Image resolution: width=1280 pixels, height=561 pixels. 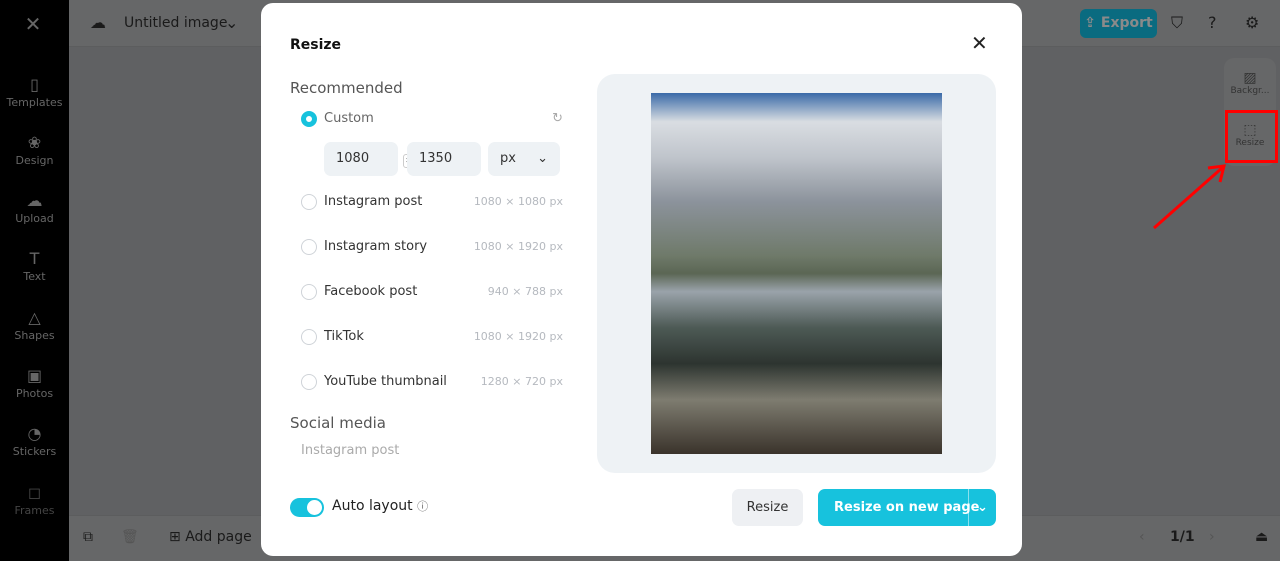 What do you see at coordinates (88, 537) in the screenshot?
I see `duplicate-page-icon: ⧉` at bounding box center [88, 537].